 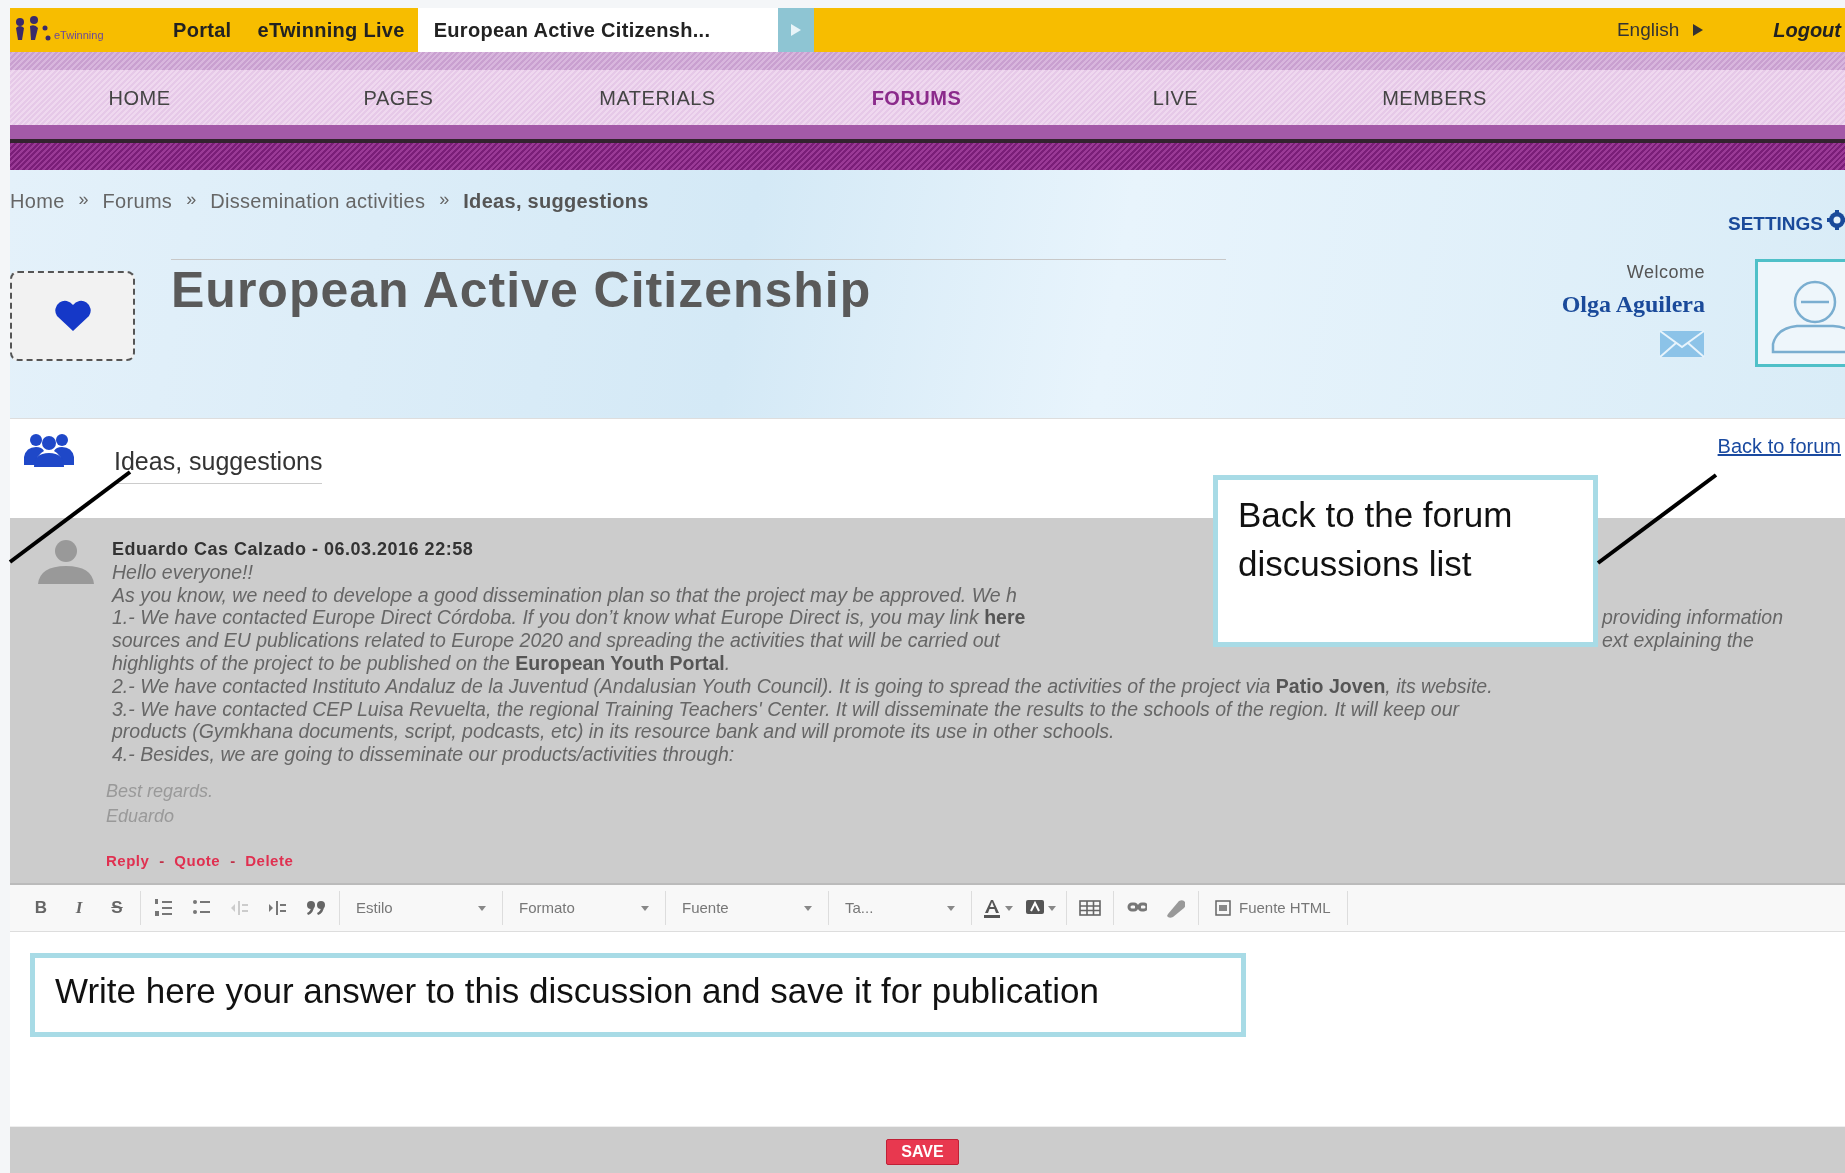 What do you see at coordinates (293, 549) in the screenshot?
I see `post-author-line: Eduardo Cas Calzado - 06.03.2016 22:58` at bounding box center [293, 549].